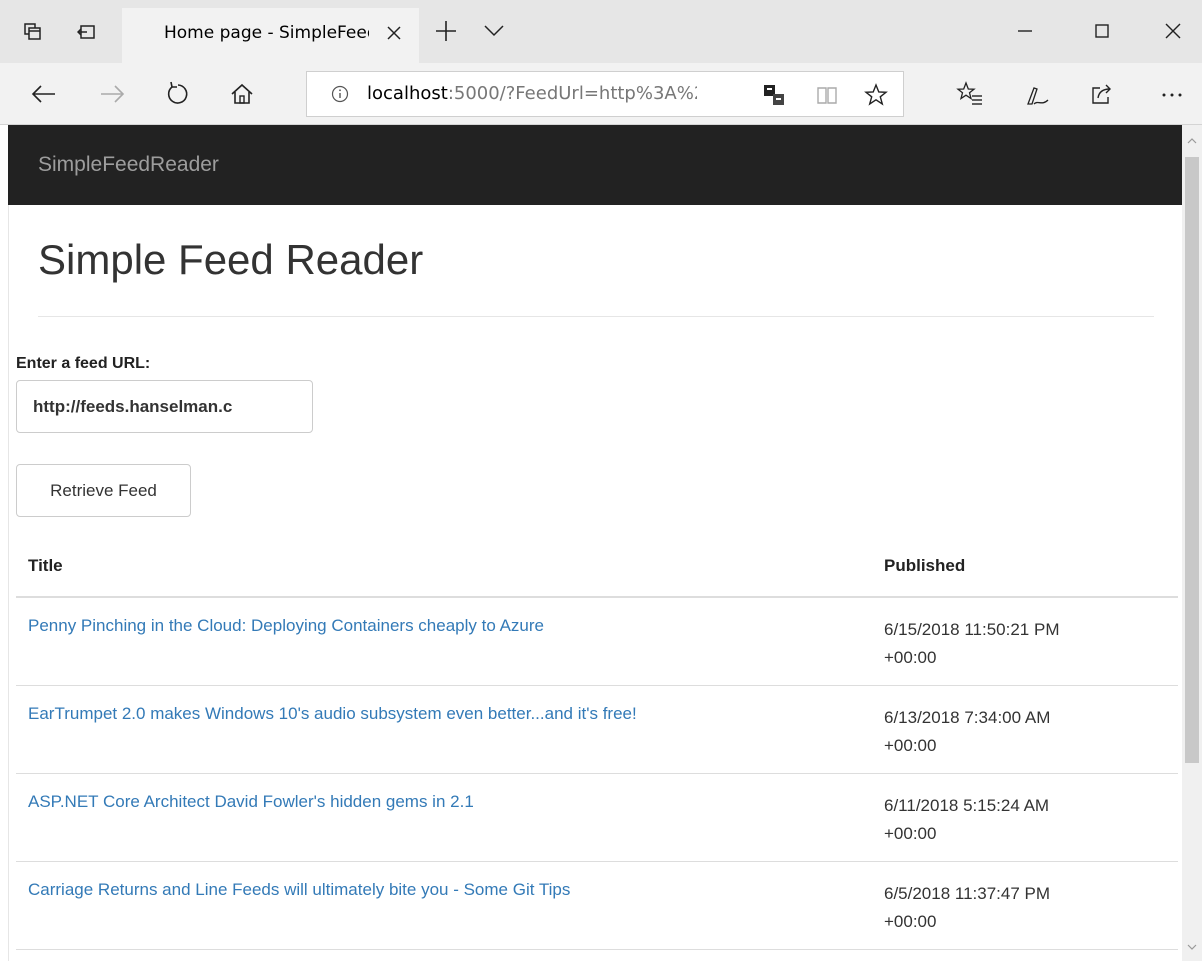 Image resolution: width=1202 pixels, height=961 pixels. I want to click on active-tab: Home page - SimpleFeedReader, so click(270, 35).